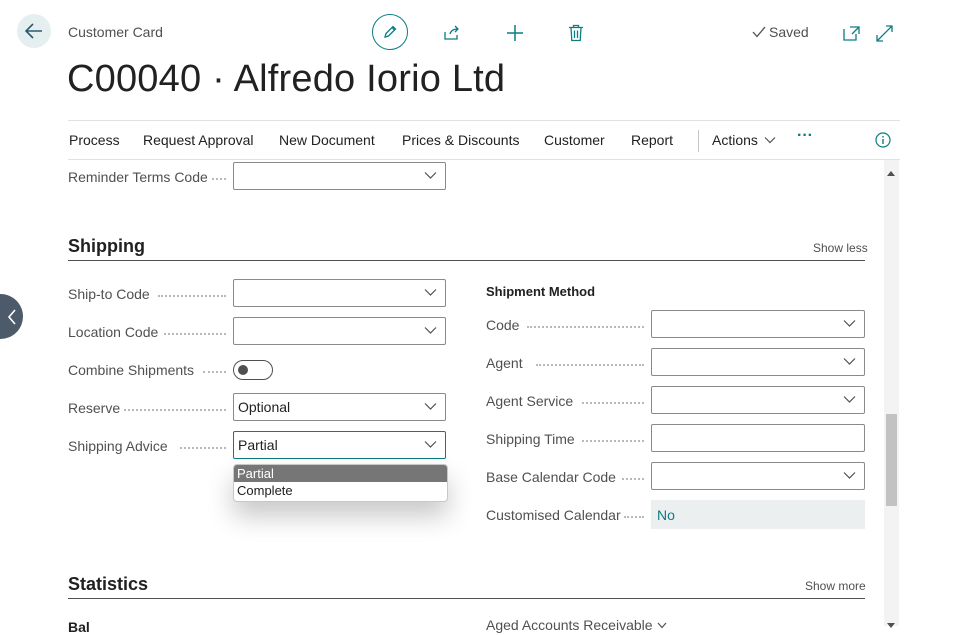  I want to click on scroll-up-arrow, so click(891, 173).